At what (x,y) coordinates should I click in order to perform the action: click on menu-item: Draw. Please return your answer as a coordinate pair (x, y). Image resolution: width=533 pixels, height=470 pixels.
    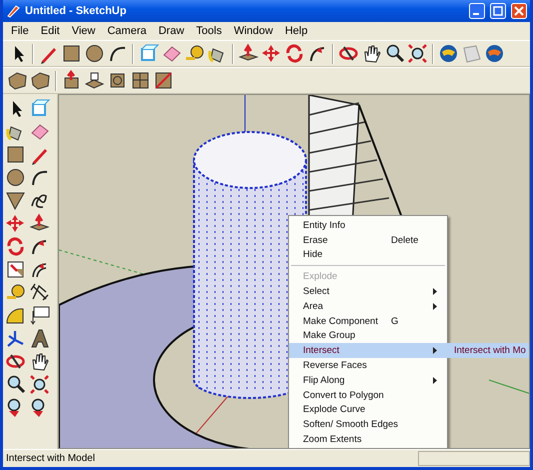
    Looking at the image, I should click on (171, 31).